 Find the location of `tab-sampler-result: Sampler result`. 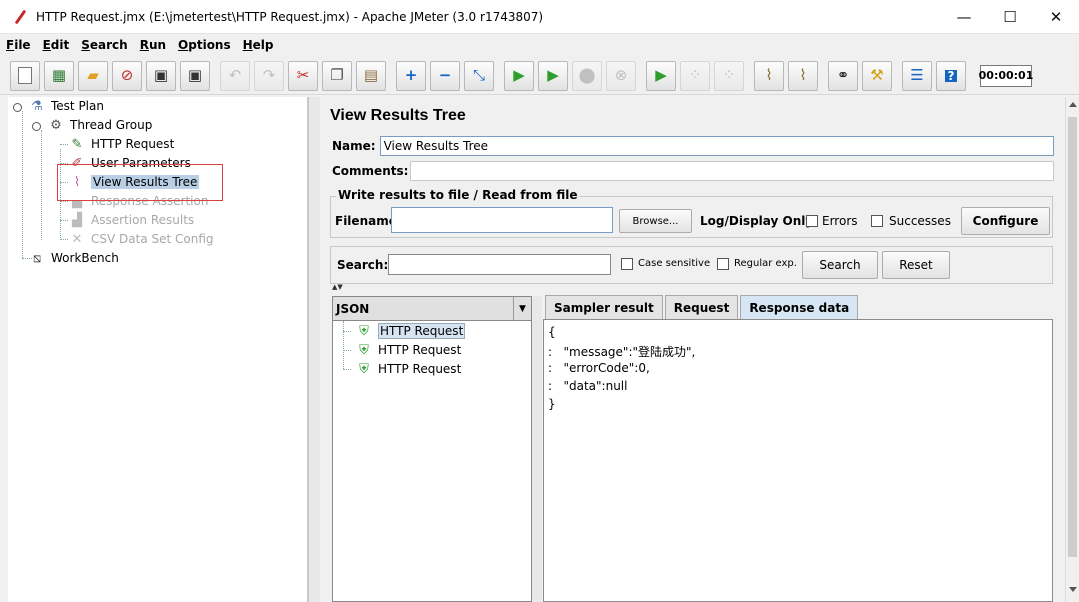

tab-sampler-result: Sampler result is located at coordinates (604, 307).